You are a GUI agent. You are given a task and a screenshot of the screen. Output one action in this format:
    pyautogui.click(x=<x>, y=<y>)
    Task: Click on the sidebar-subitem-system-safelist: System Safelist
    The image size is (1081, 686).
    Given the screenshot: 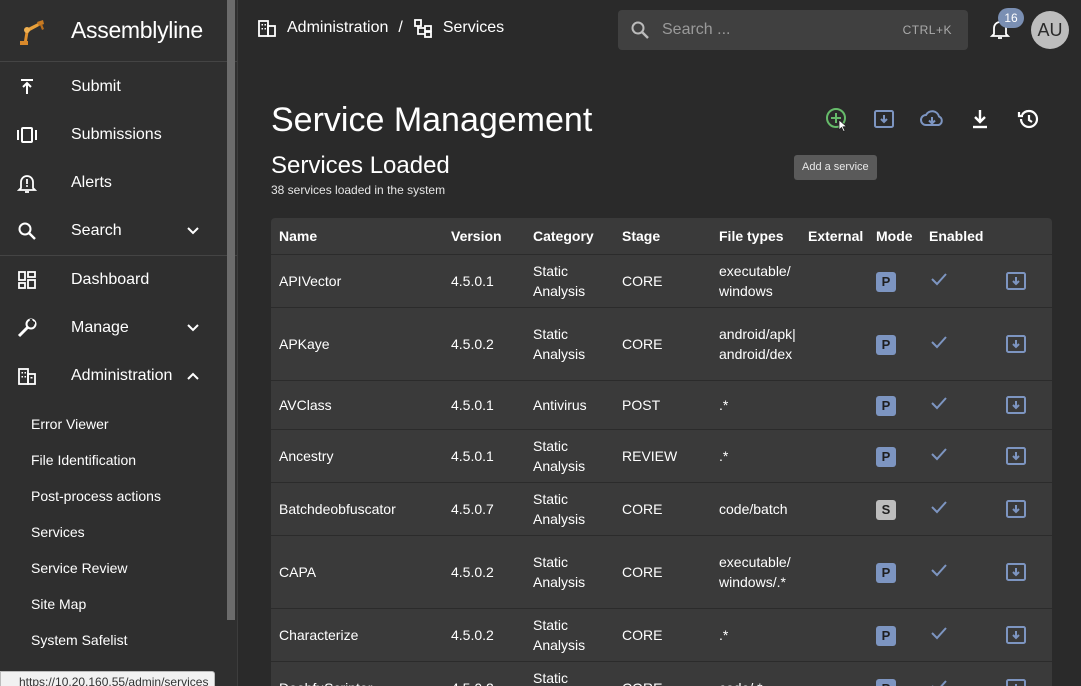 What is the action you would take?
    pyautogui.click(x=118, y=640)
    